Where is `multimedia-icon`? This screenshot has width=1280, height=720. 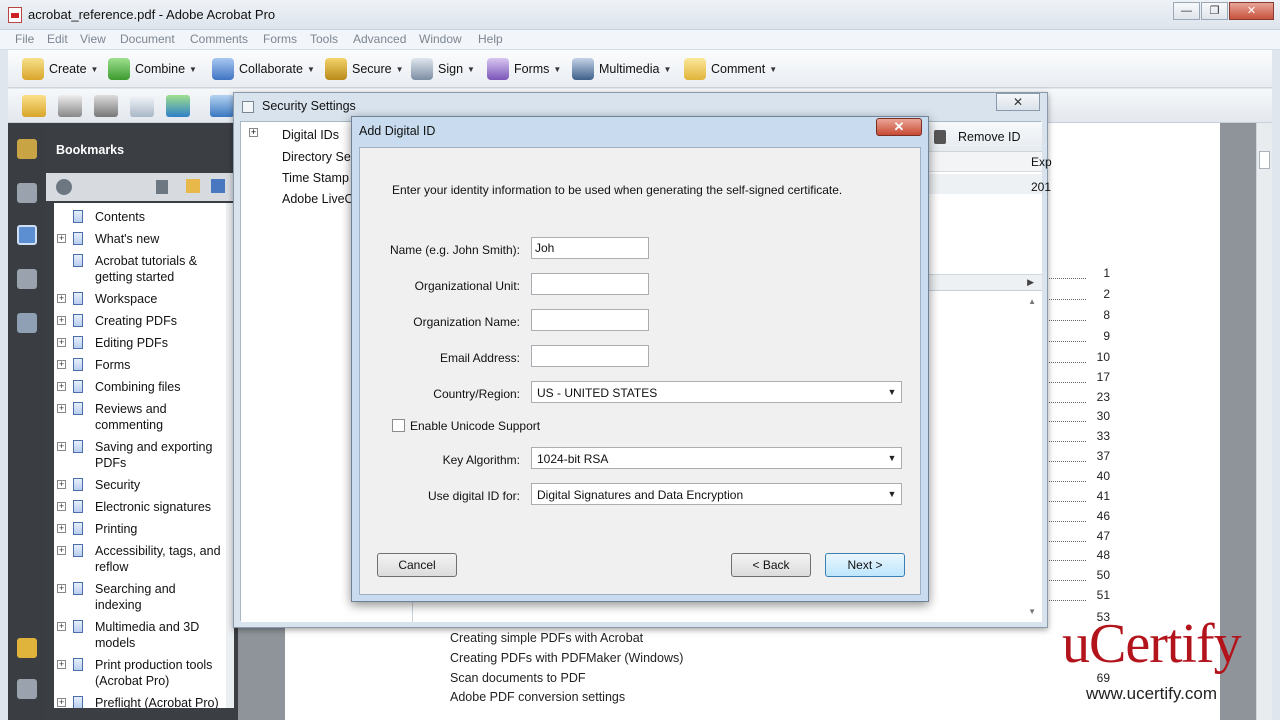 multimedia-icon is located at coordinates (583, 69).